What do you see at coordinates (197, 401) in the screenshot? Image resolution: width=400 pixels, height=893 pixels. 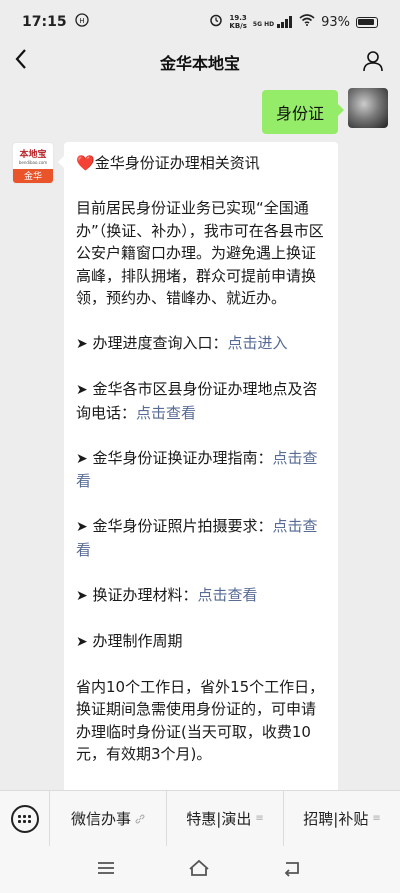 I see `list-item-text: 金华各市区县身份证办理地点及咨询电话：` at bounding box center [197, 401].